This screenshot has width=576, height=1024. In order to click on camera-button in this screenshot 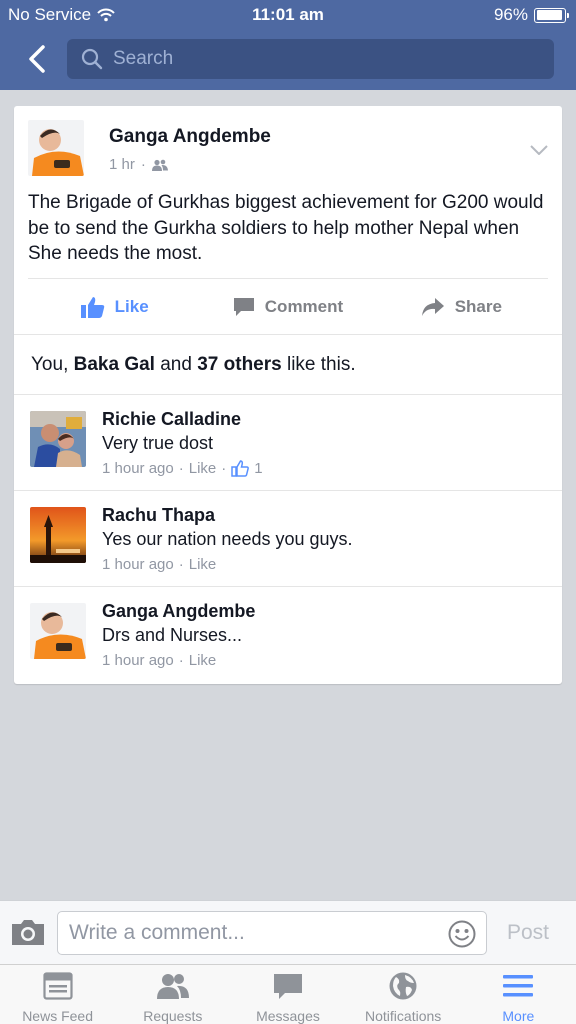, I will do `click(28, 934)`.